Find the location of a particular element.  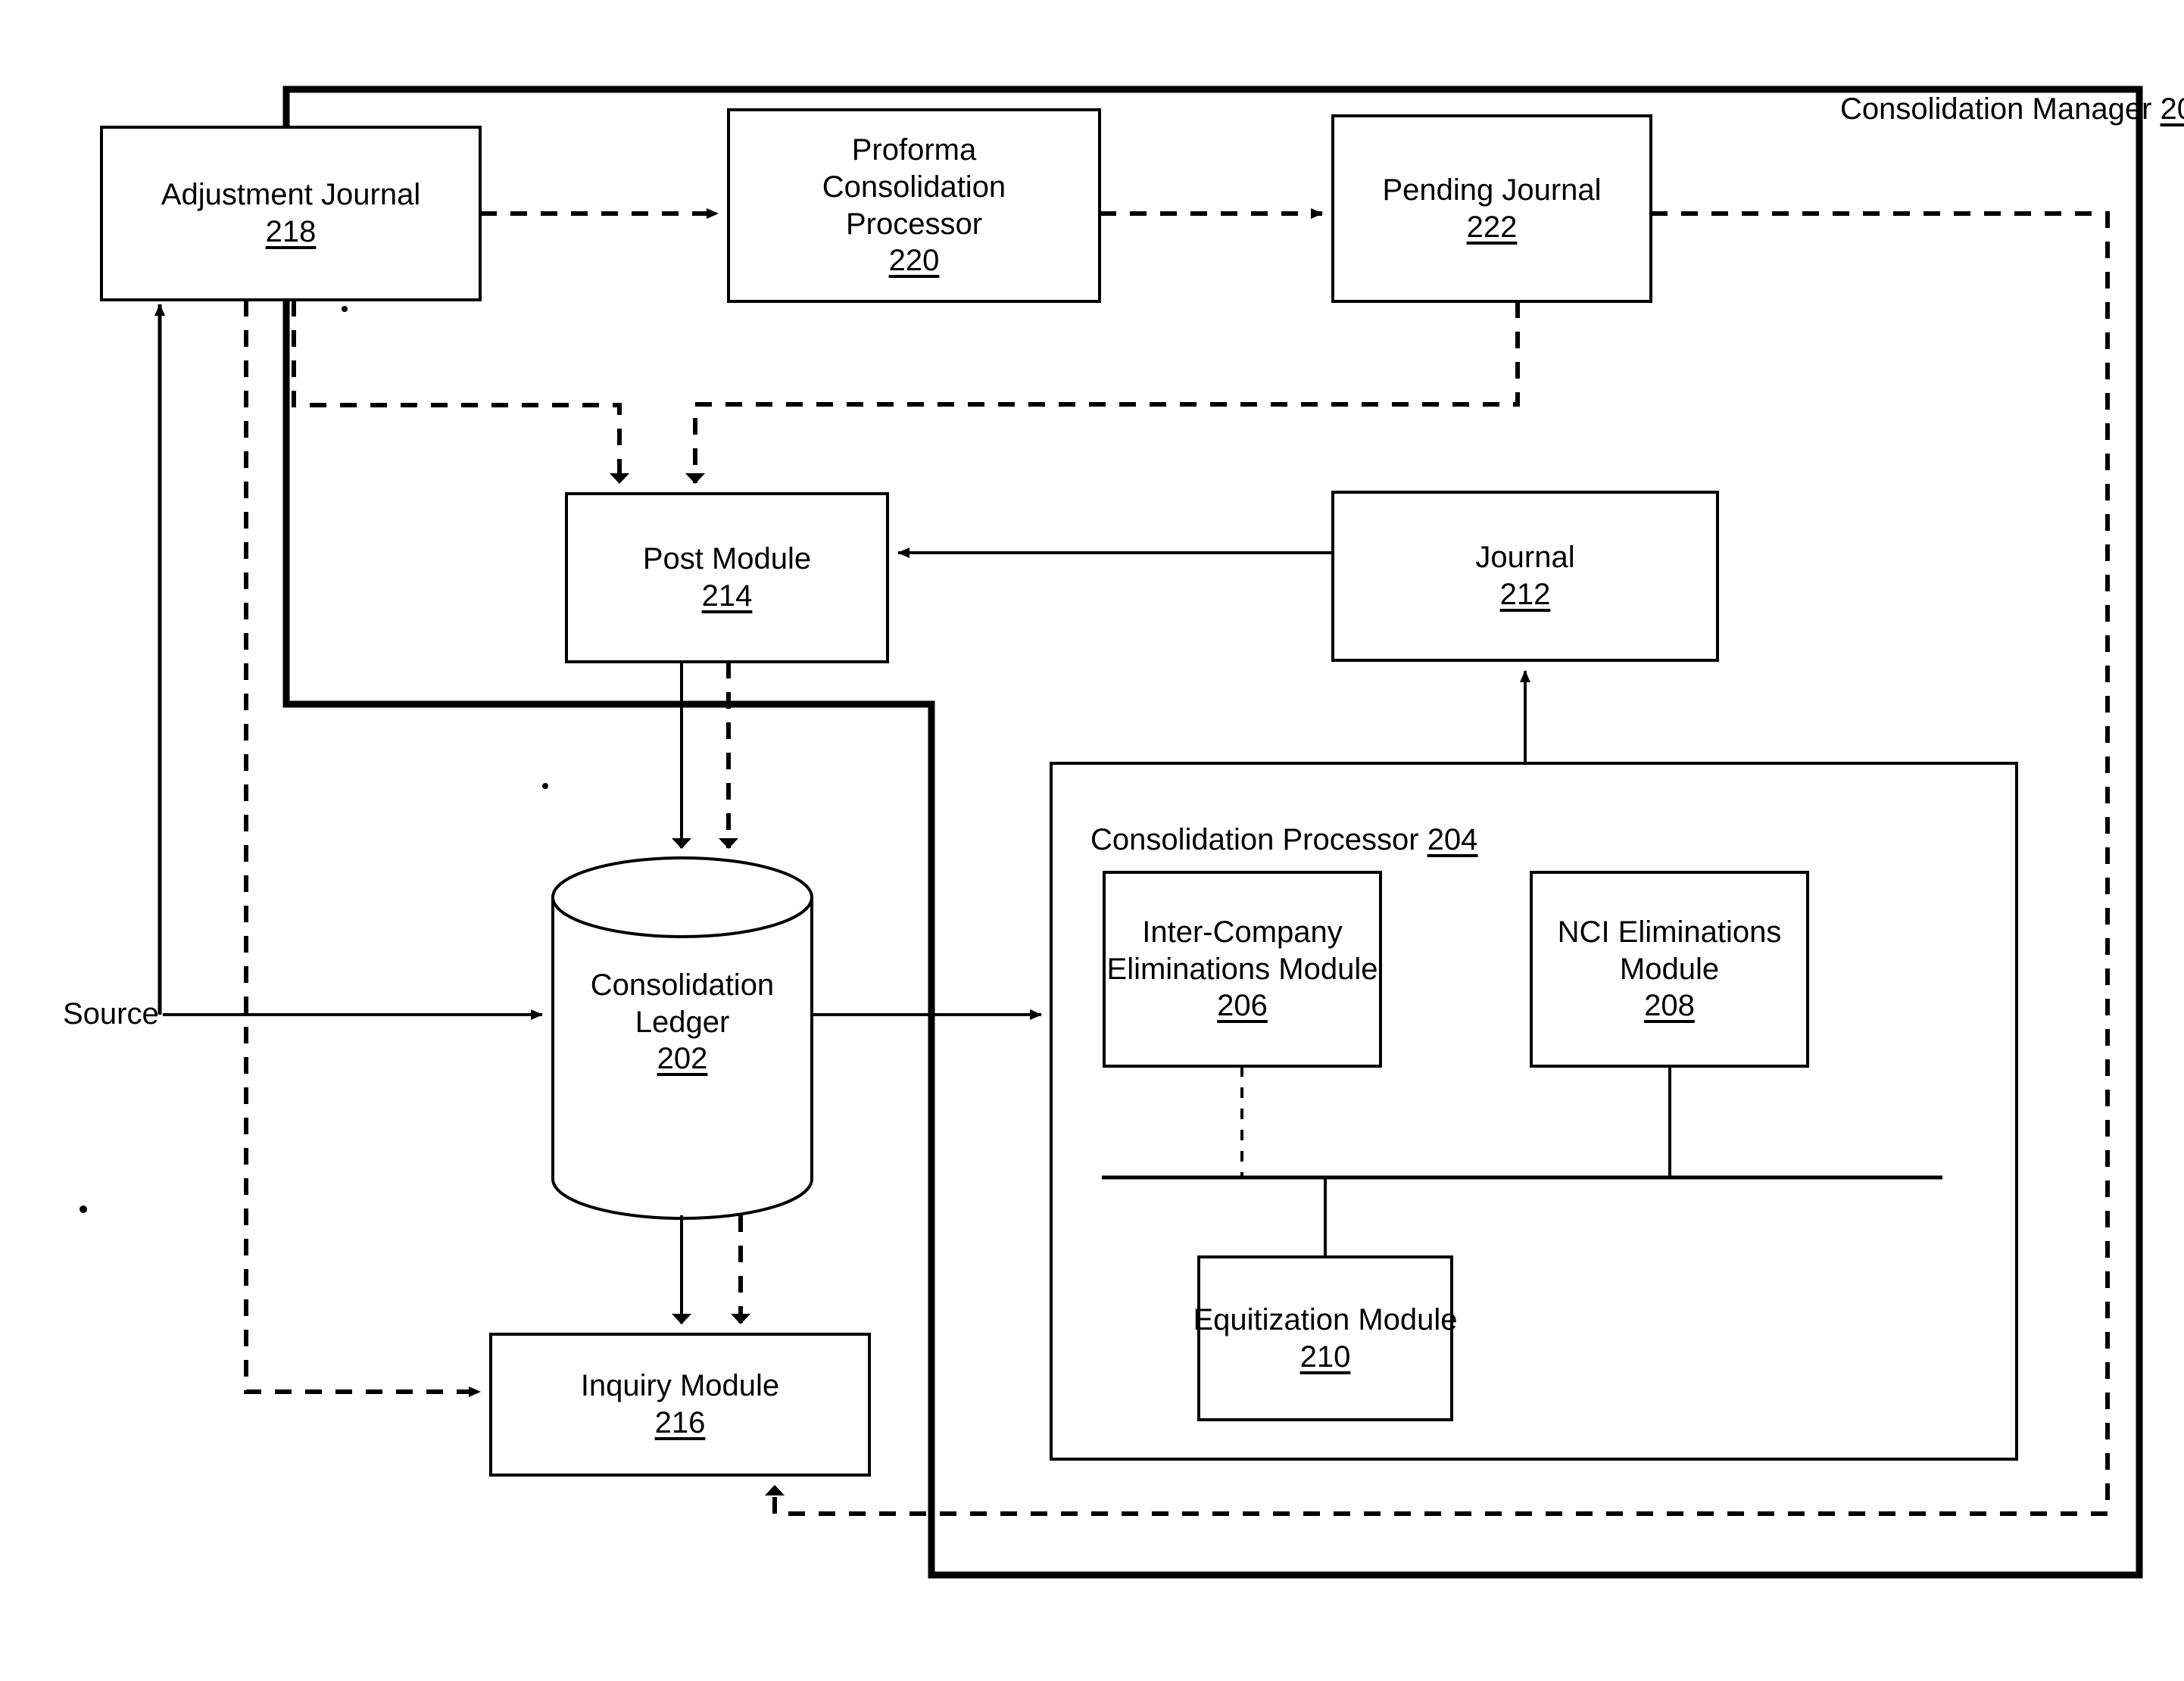

equitization-module-node: Equitization Module 210 is located at coordinates (1325, 1339).